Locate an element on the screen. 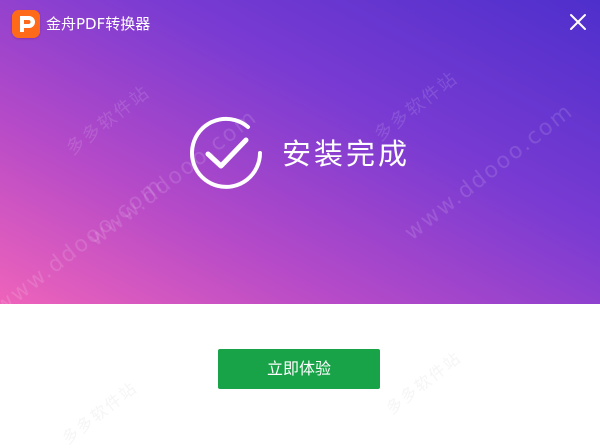 Image resolution: width=600 pixels, height=448 pixels. close-icon is located at coordinates (578, 22).